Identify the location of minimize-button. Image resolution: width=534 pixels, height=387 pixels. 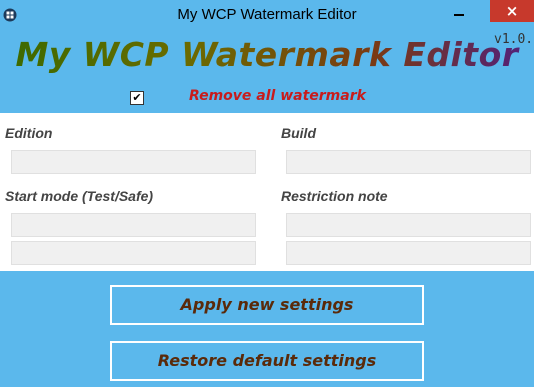
(459, 11).